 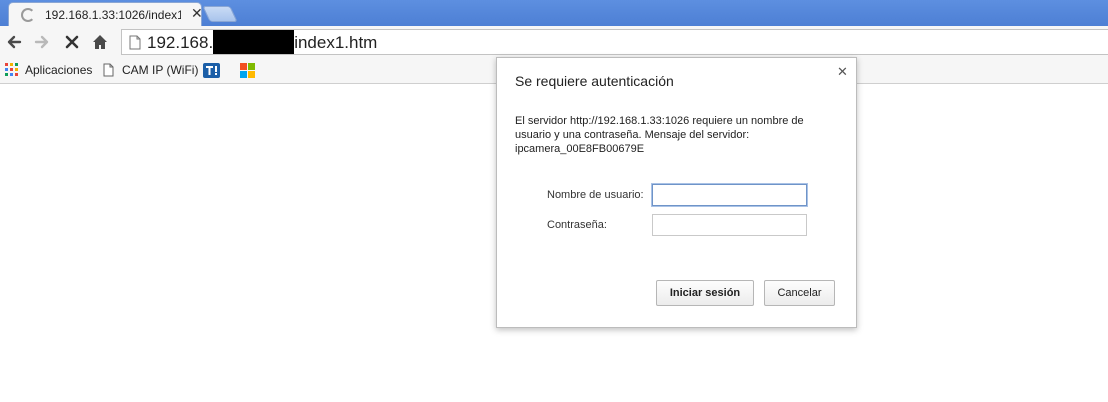 I want to click on stop-button, so click(x=72, y=42).